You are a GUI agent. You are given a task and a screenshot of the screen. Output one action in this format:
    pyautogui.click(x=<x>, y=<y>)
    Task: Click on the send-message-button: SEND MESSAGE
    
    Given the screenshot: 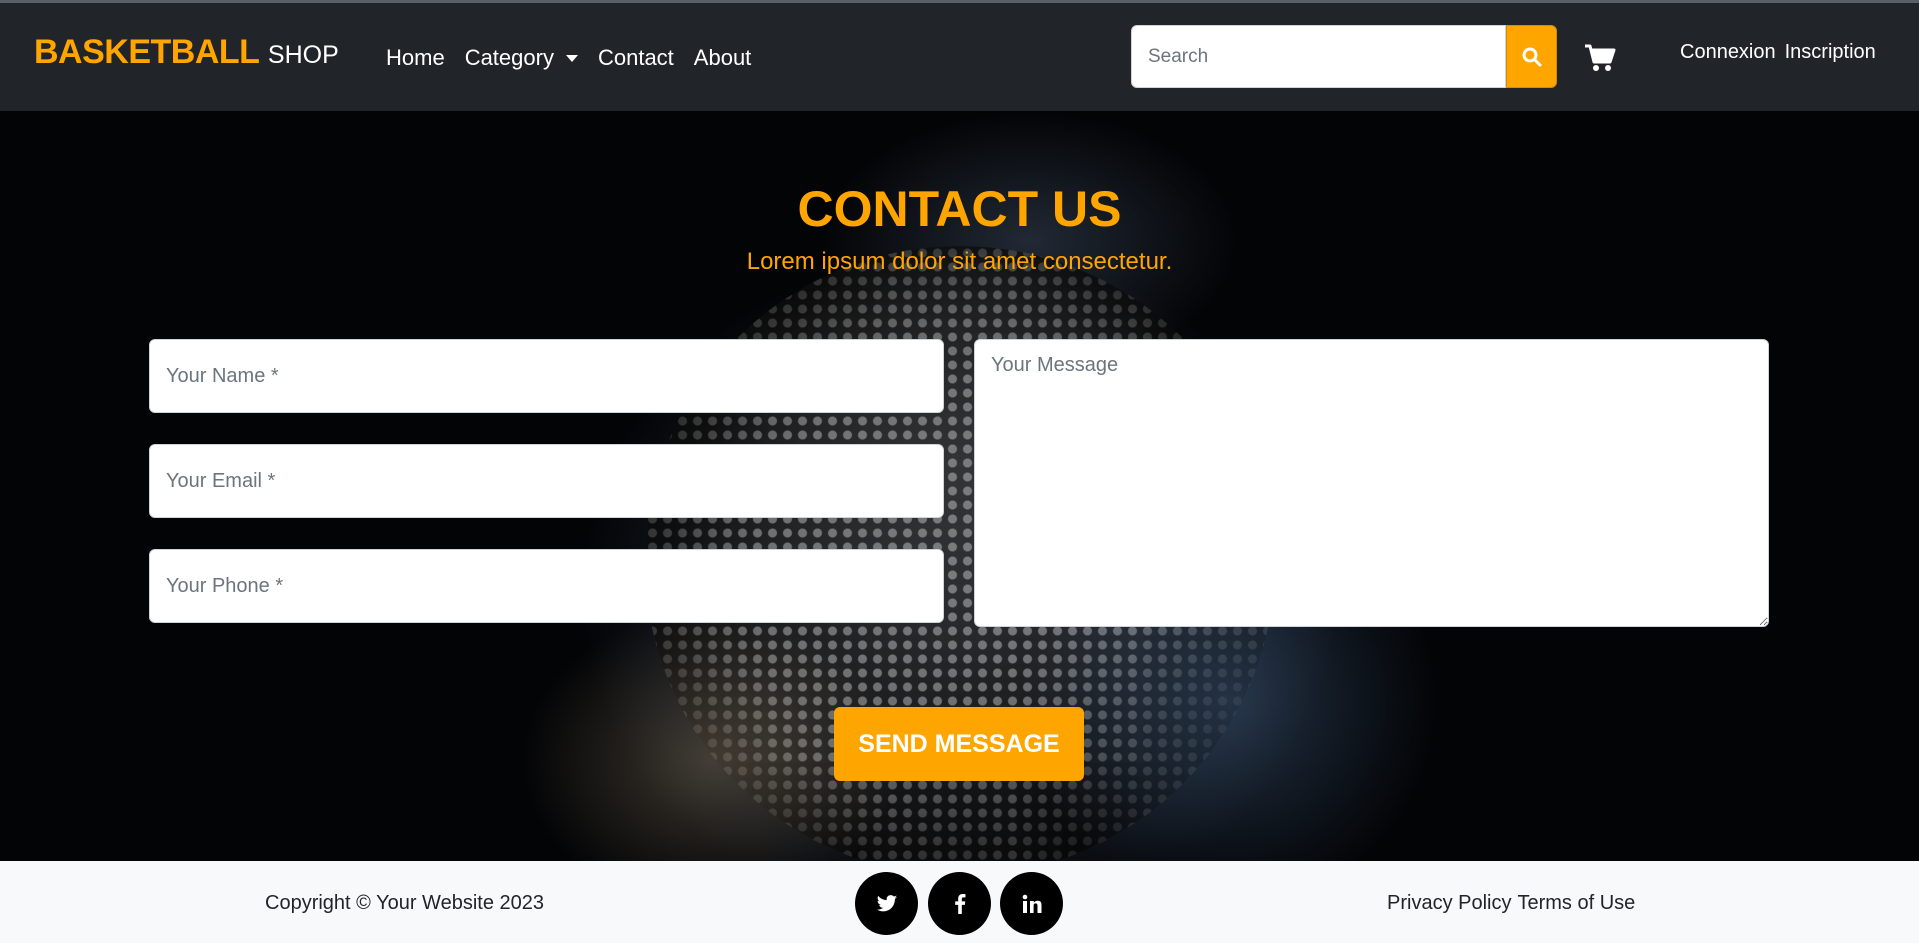 What is the action you would take?
    pyautogui.click(x=959, y=744)
    